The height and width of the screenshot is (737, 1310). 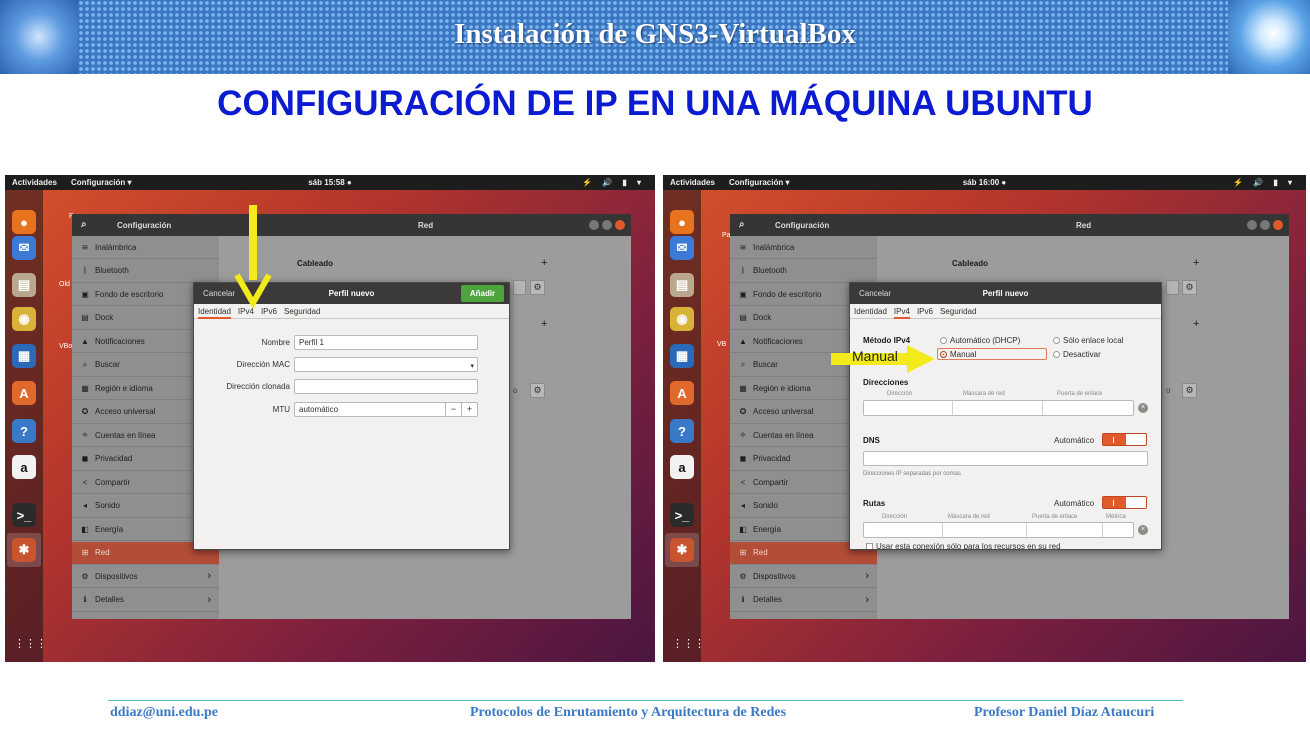 I want to click on sidebar-item-label: Sonido, so click(x=107, y=505).